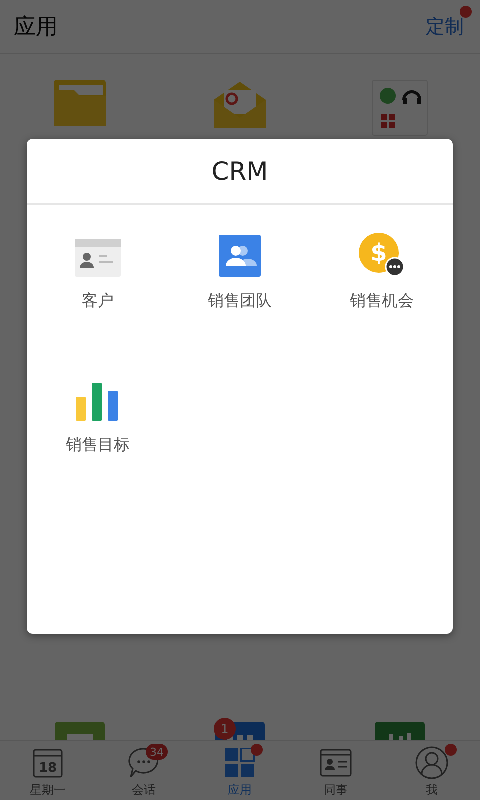 Image resolution: width=480 pixels, height=800 pixels. What do you see at coordinates (240, 172) in the screenshot?
I see `dialog-title: CRM` at bounding box center [240, 172].